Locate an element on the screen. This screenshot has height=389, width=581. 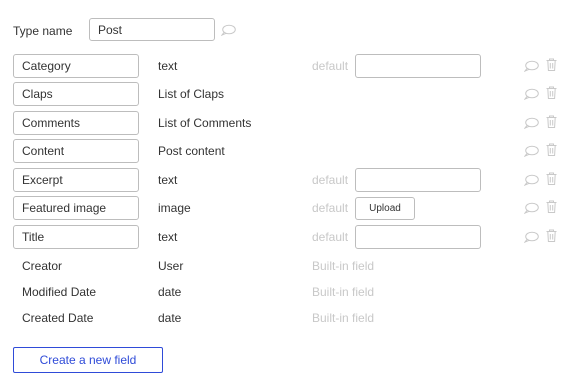
field-name-input: Excerpt is located at coordinates (76, 180).